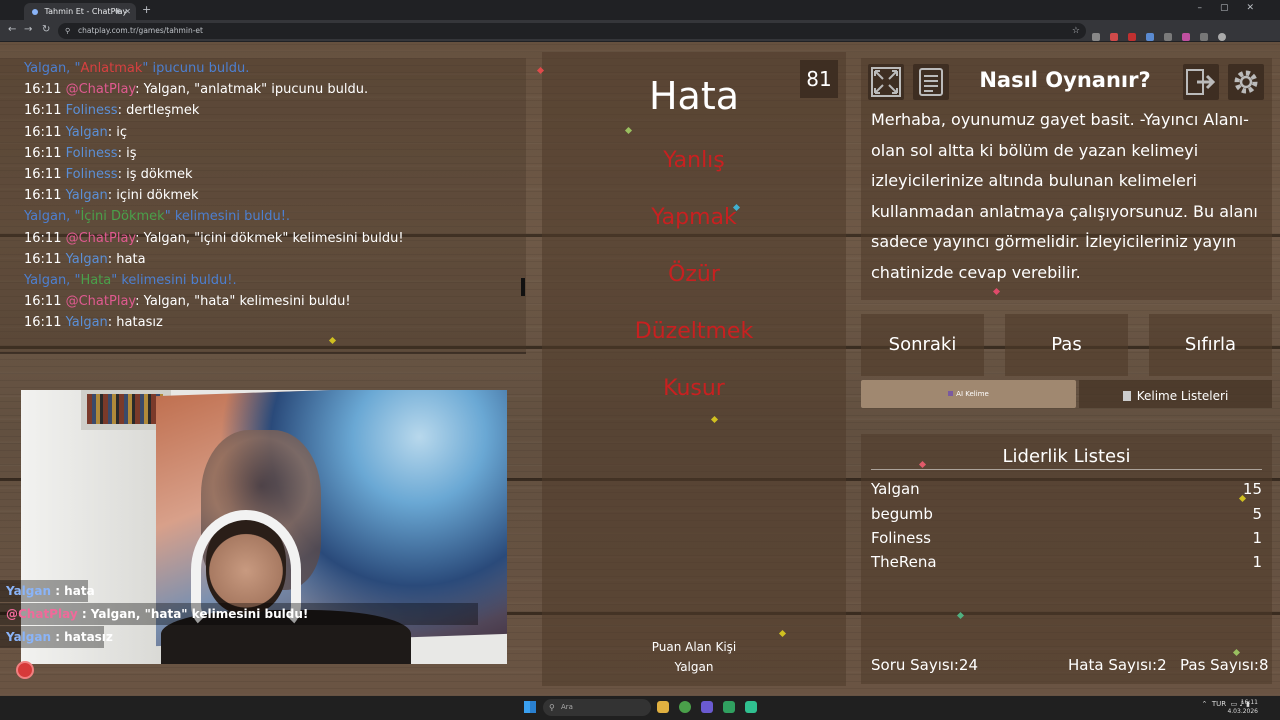 This screenshot has height=720, width=1280. I want to click on exit-icon, so click(1201, 82).